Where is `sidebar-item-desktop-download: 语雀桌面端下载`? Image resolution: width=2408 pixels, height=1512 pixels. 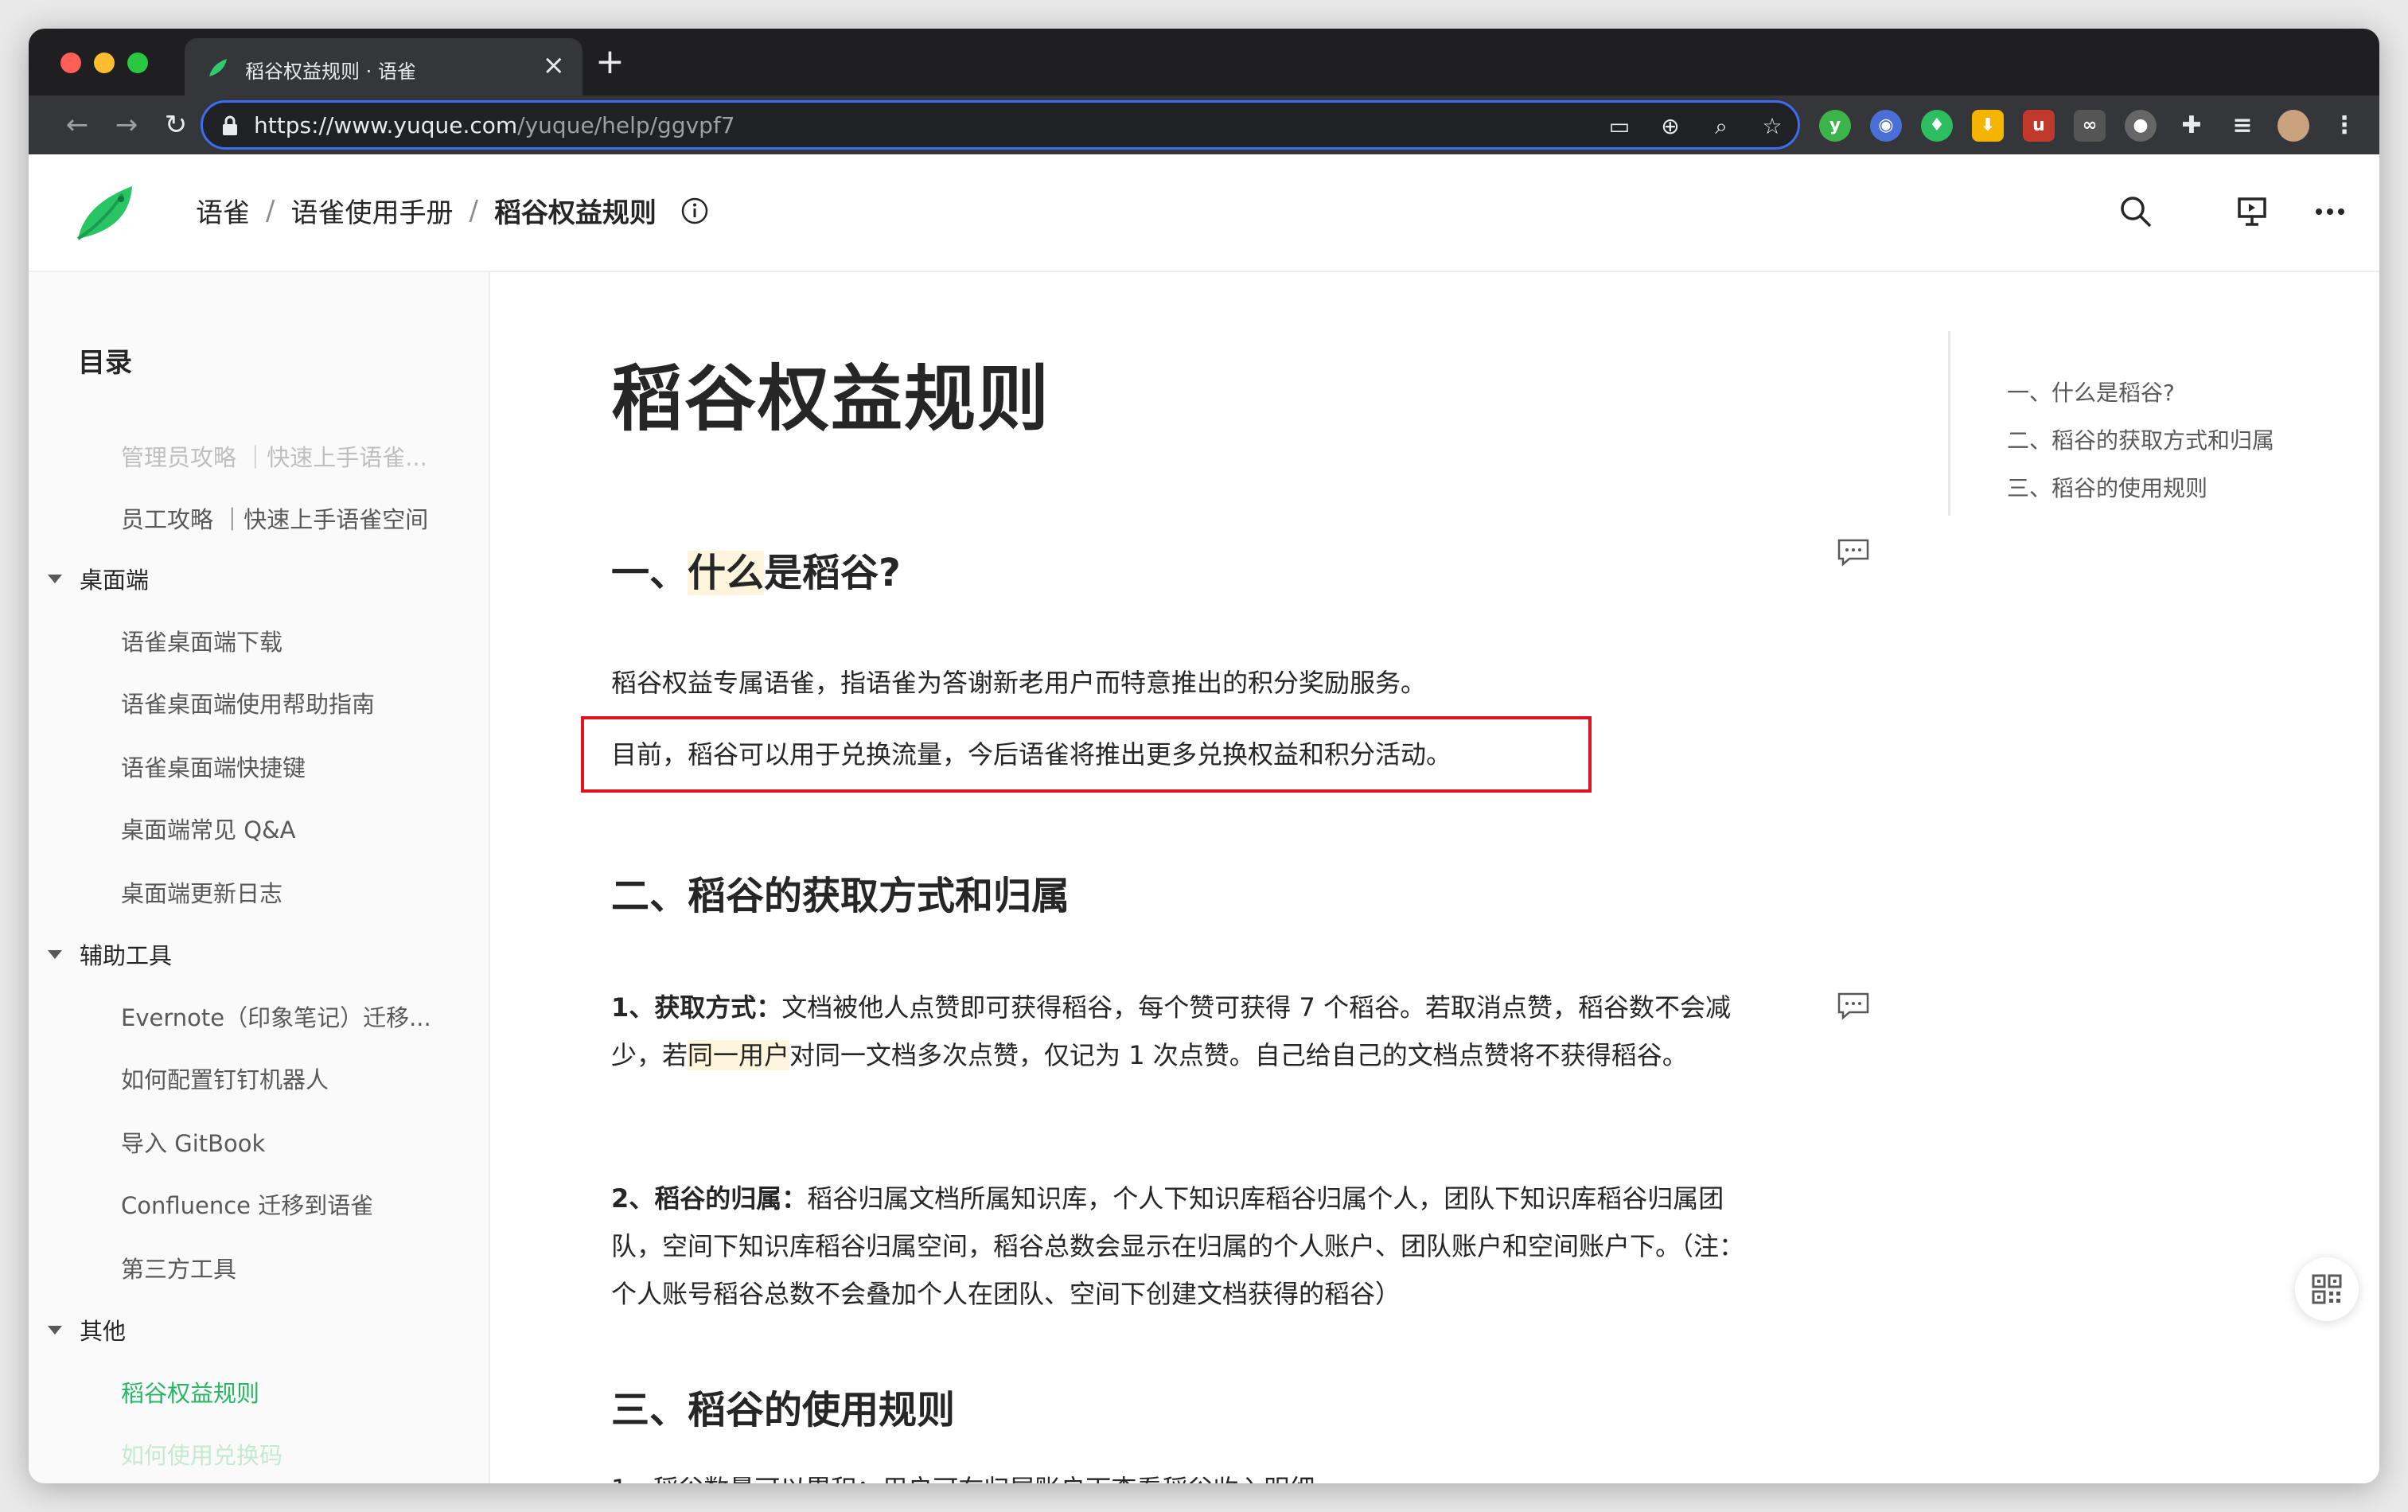 sidebar-item-desktop-download: 语雀桌面端下载 is located at coordinates (202, 640).